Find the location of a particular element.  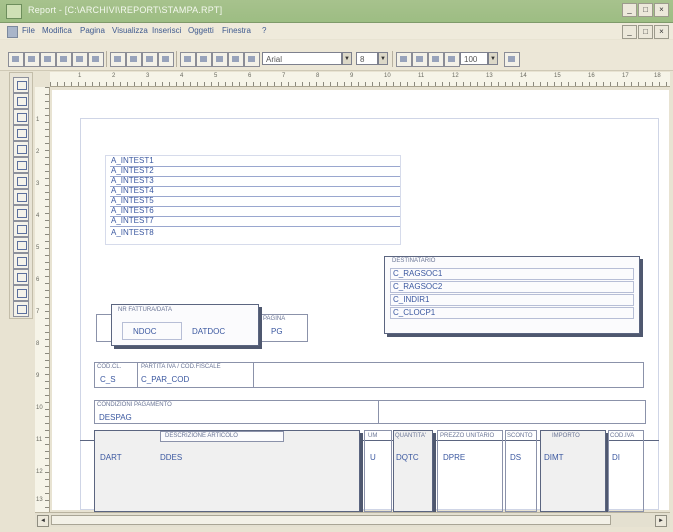

grid-icon is located at coordinates (220, 59).